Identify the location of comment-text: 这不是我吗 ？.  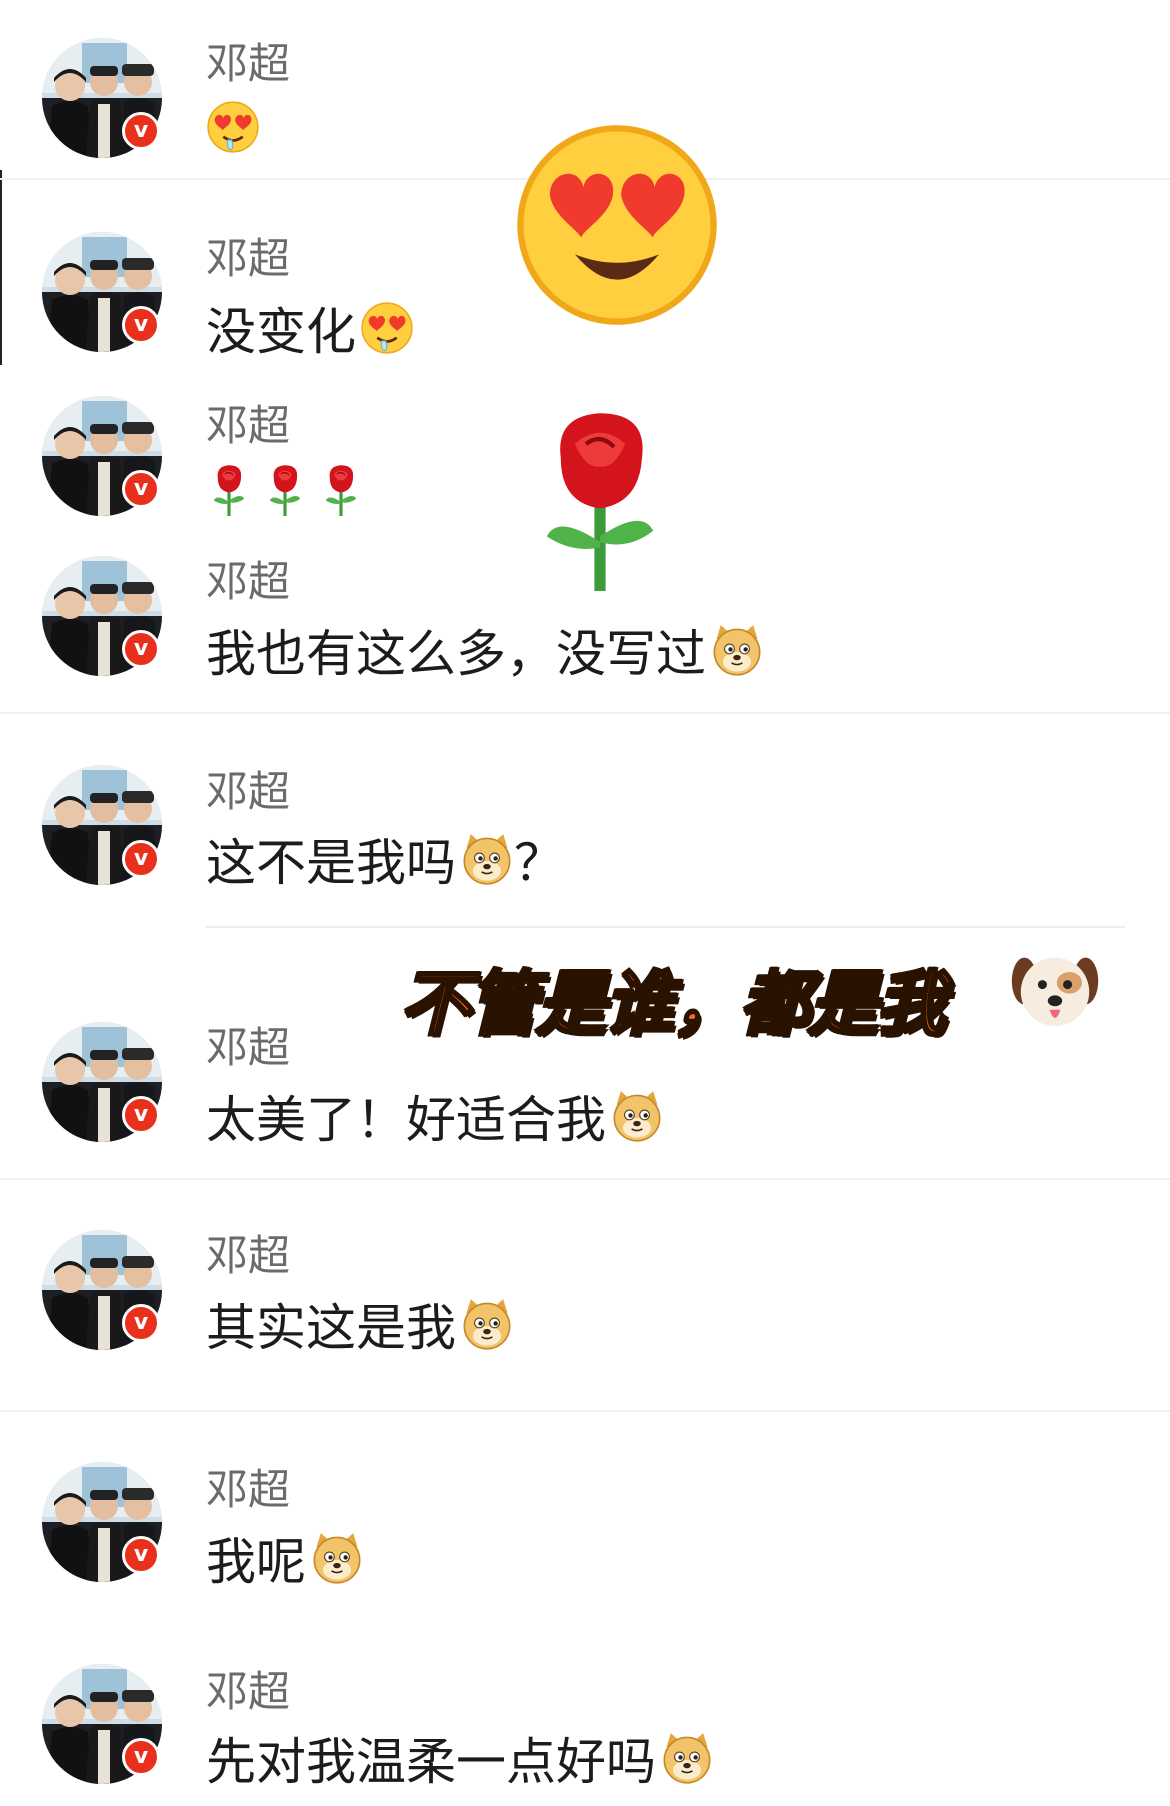
(385, 862).